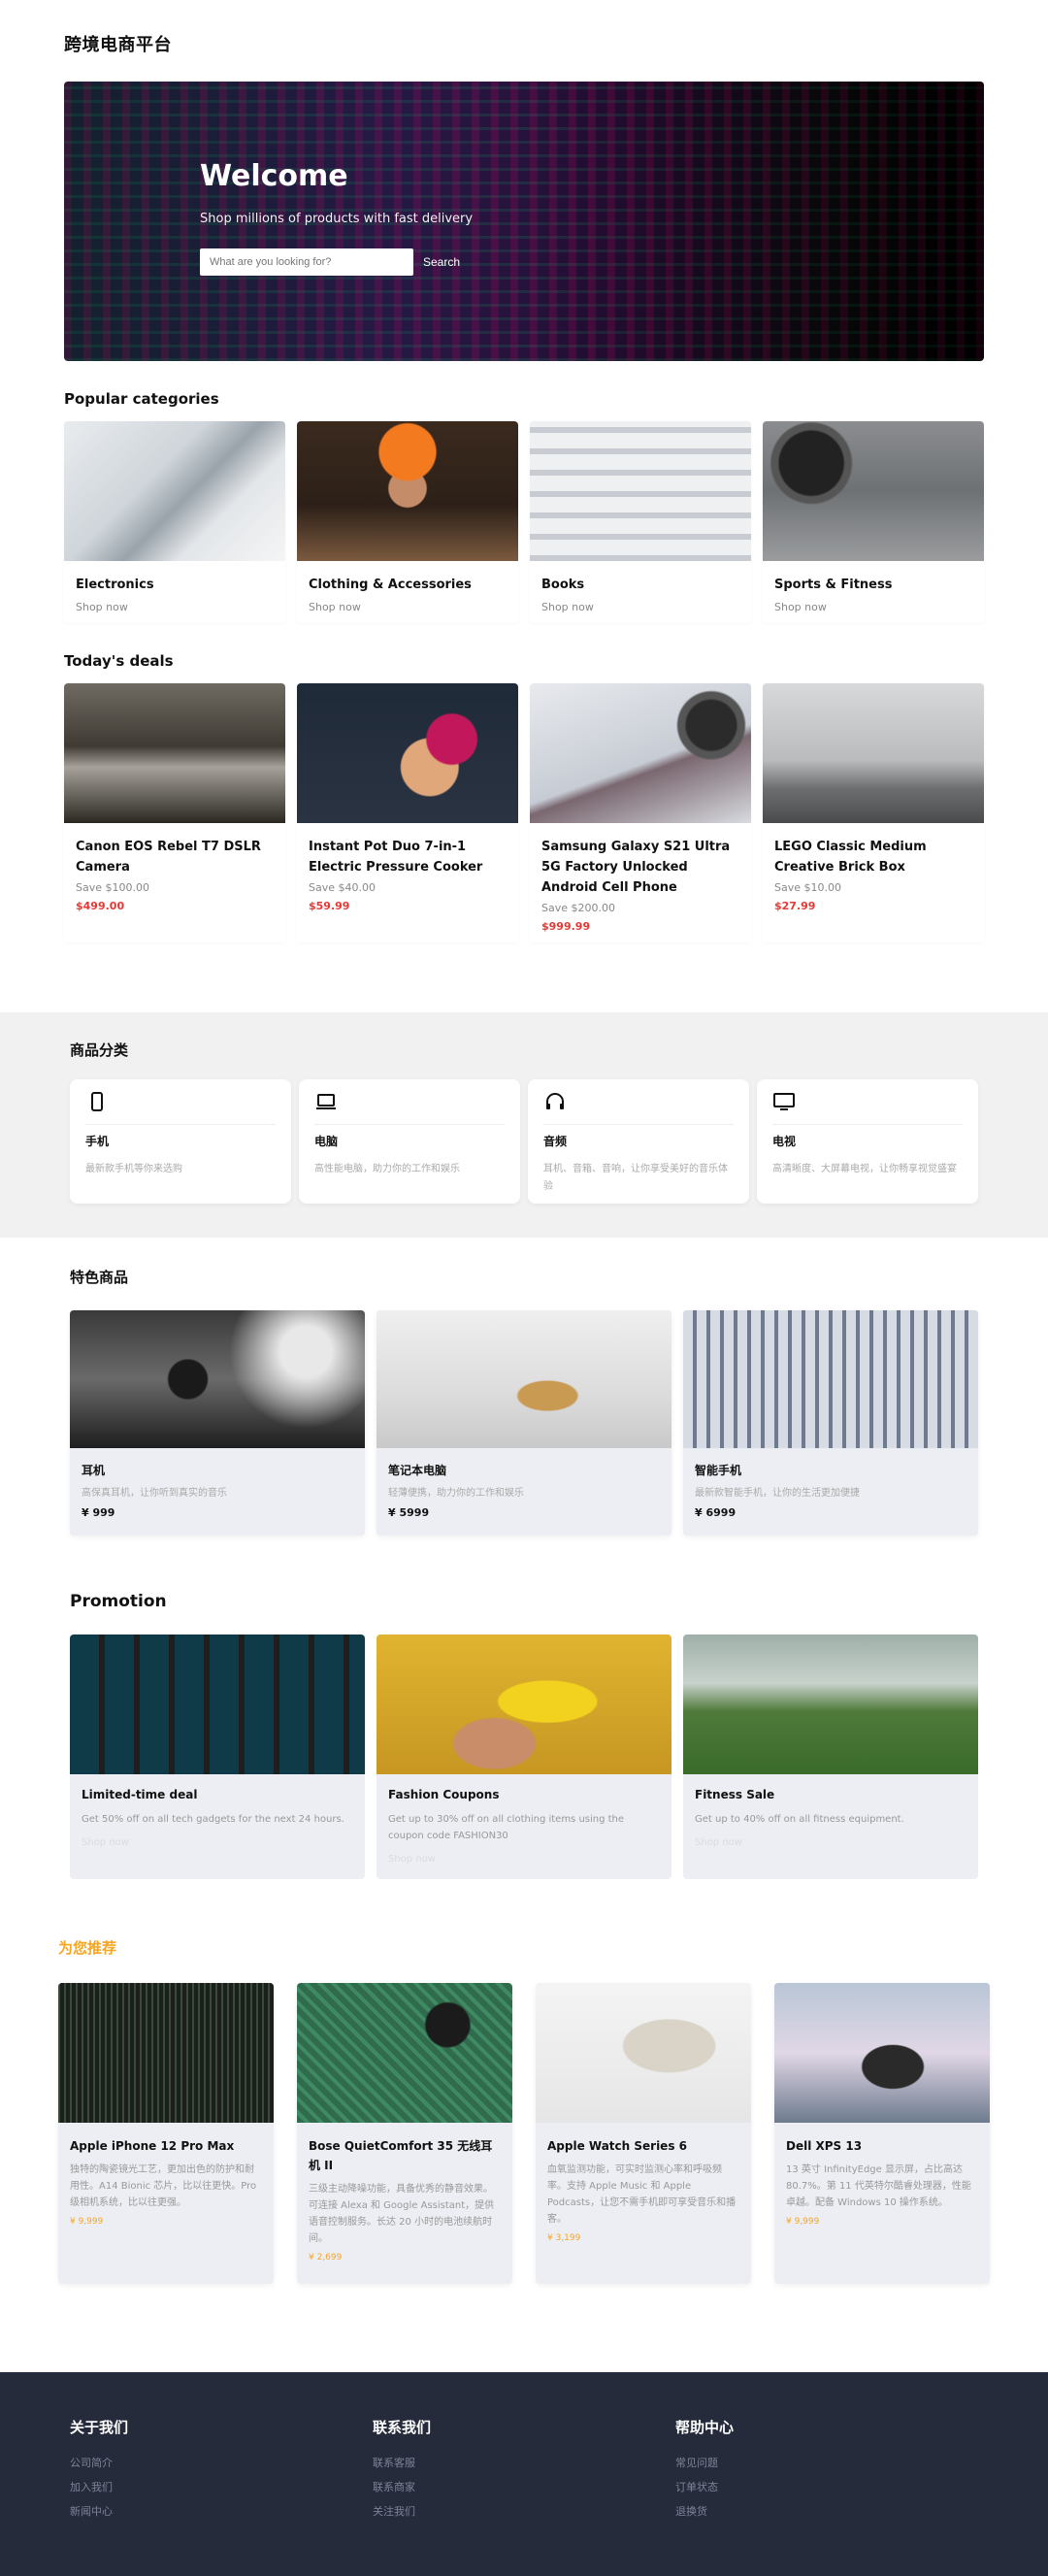  I want to click on category-card-clothing: Clothing & Accessories Shop now, so click(407, 522).